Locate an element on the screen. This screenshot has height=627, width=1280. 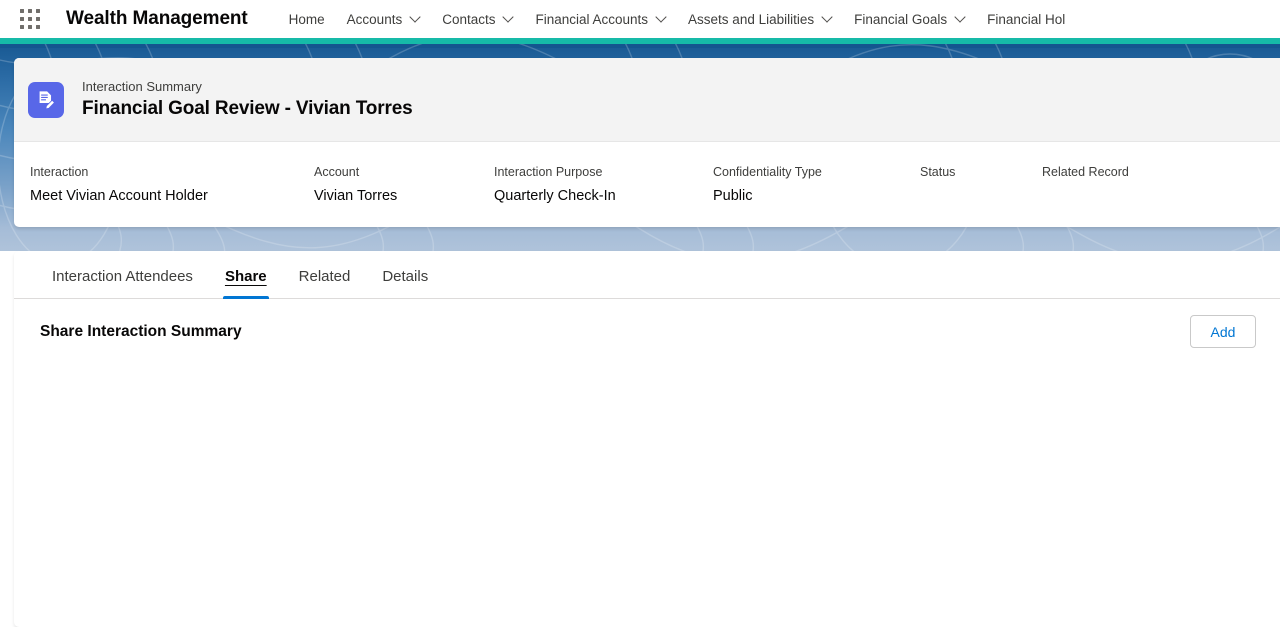
nav-item-contacts: Contacts is located at coordinates (477, 19).